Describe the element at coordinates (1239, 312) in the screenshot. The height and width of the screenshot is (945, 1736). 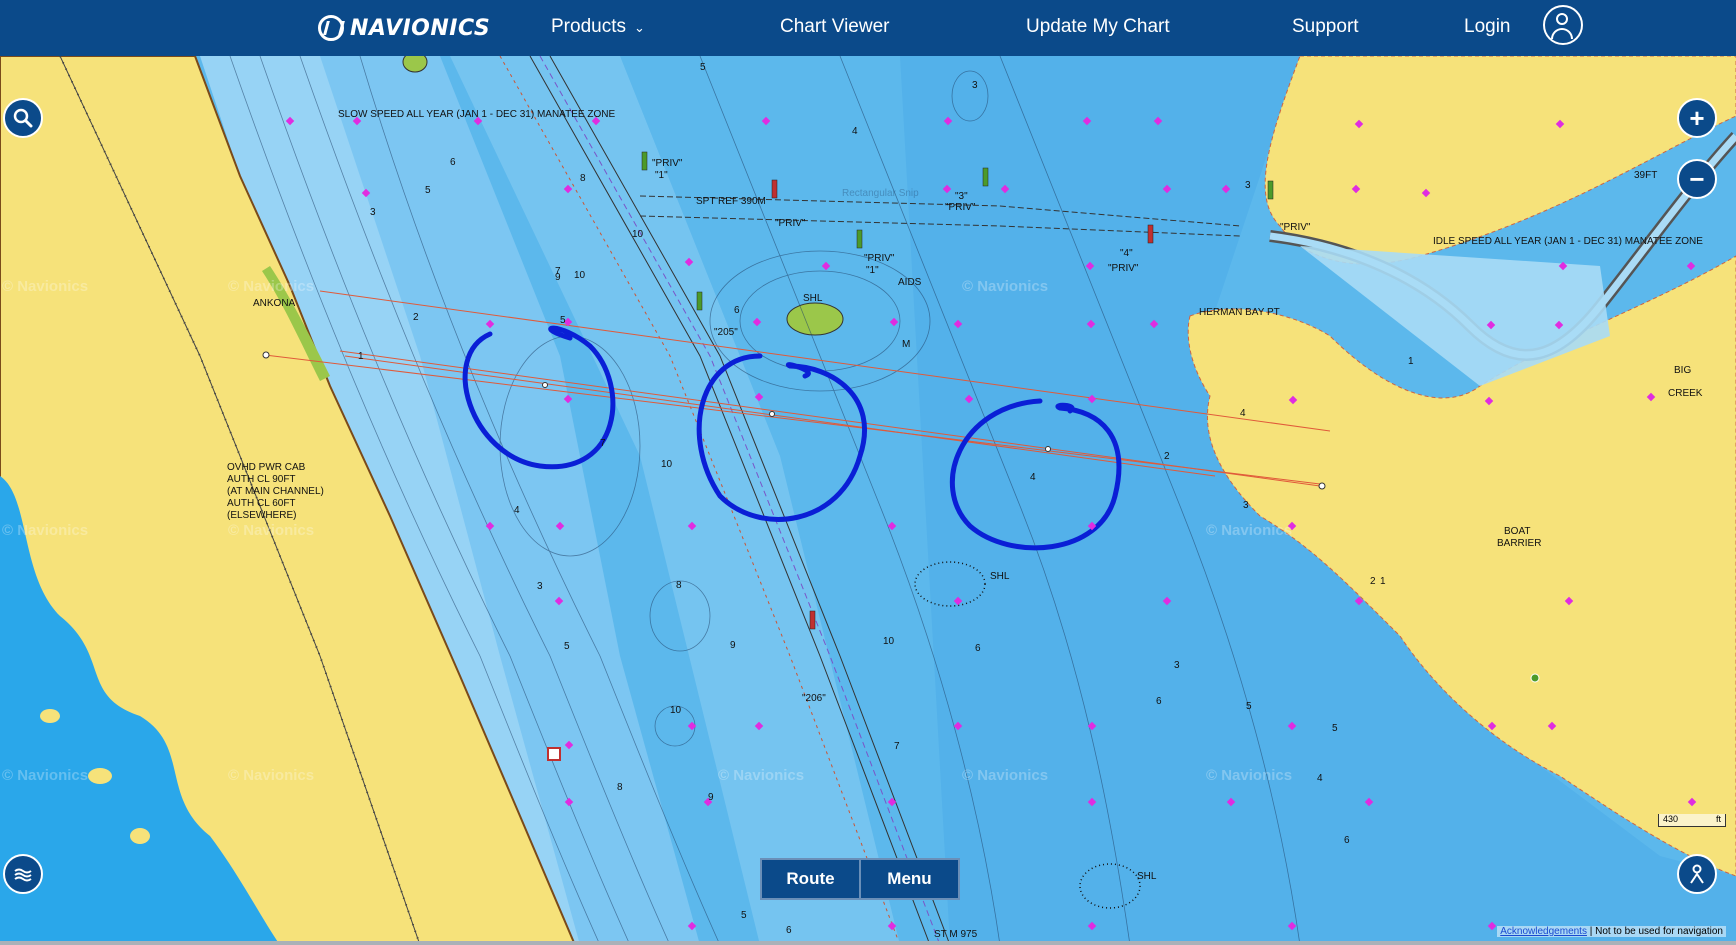
I see `place-label-herman-bay: HERMAN BAY PT` at that location.